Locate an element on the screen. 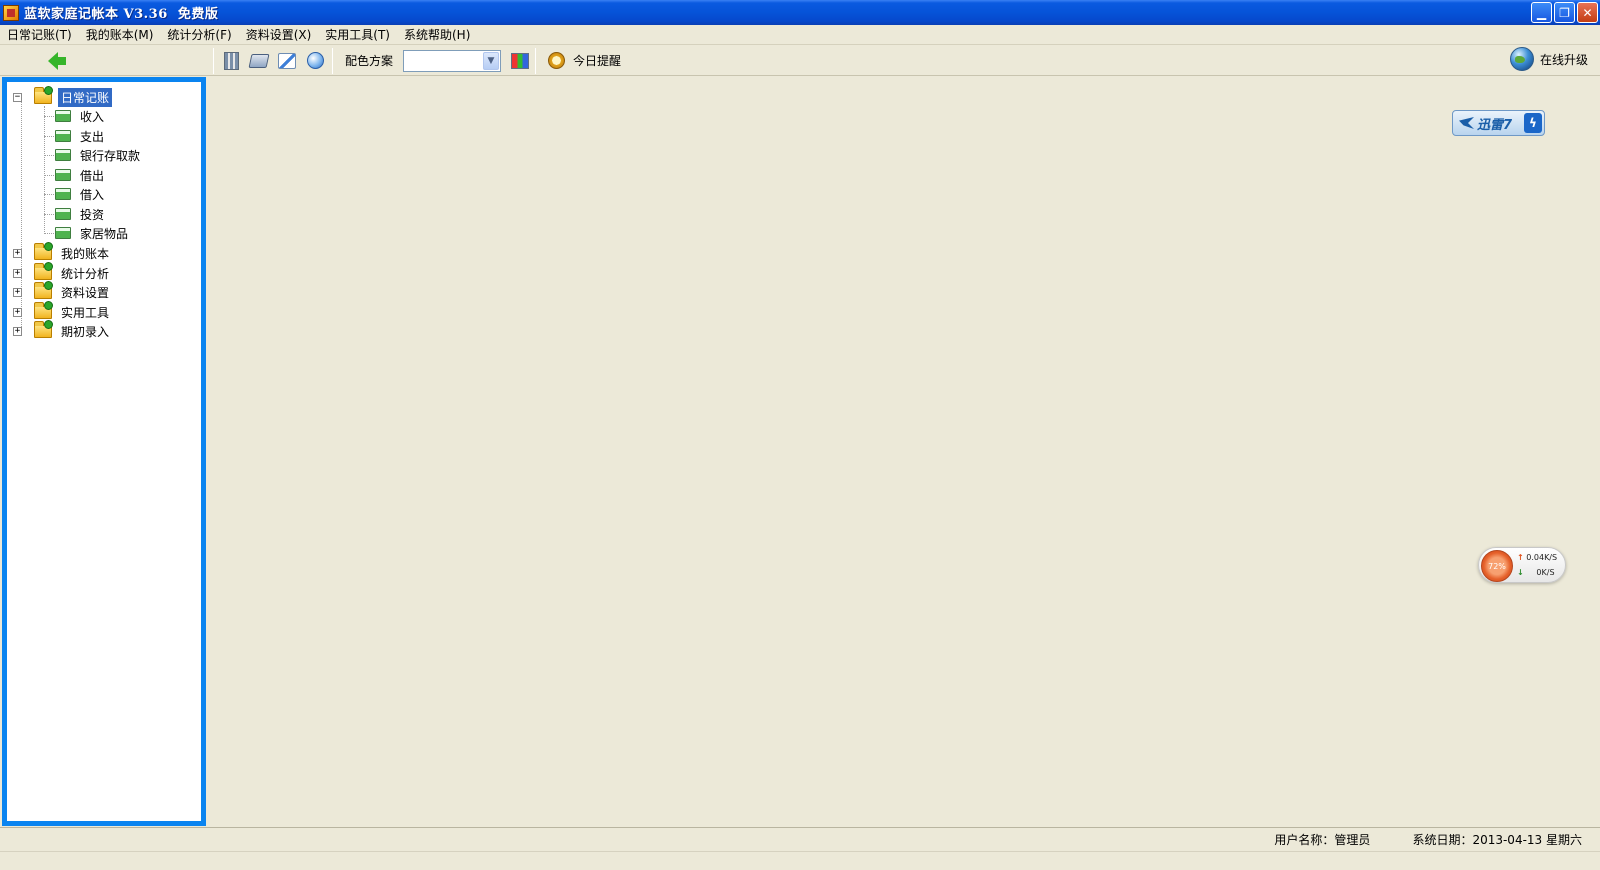 The image size is (1600, 870). online-upgrade-button: 在线升级 is located at coordinates (1548, 59).